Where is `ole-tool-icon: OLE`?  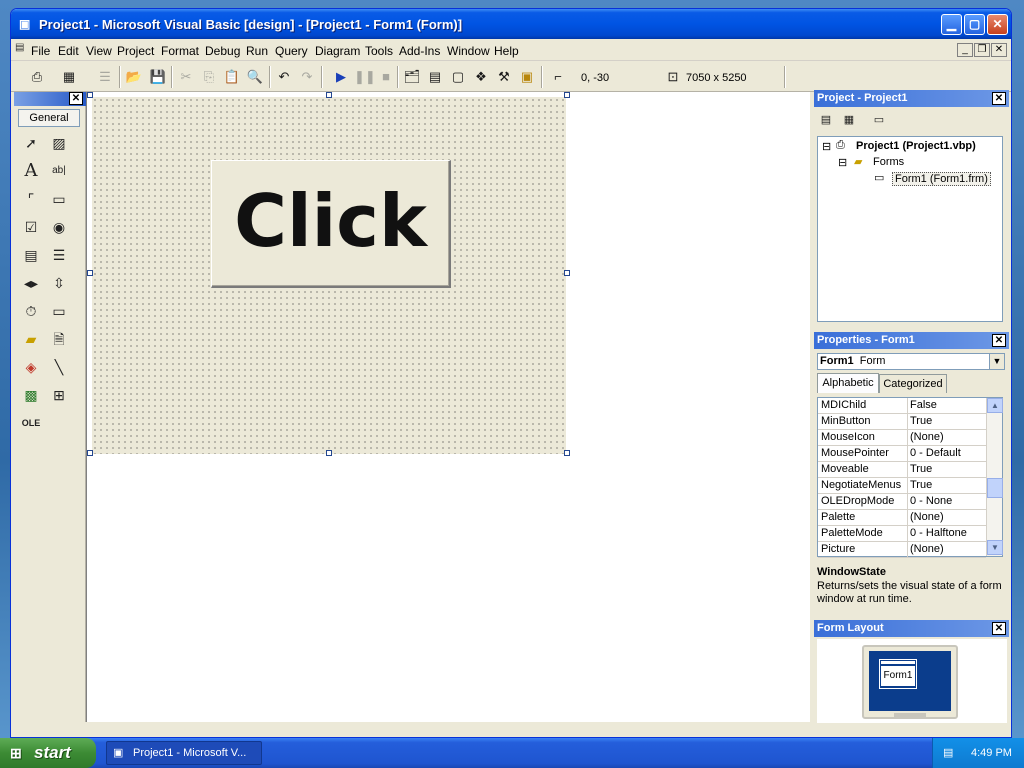
ole-tool-icon: OLE is located at coordinates (31, 423).